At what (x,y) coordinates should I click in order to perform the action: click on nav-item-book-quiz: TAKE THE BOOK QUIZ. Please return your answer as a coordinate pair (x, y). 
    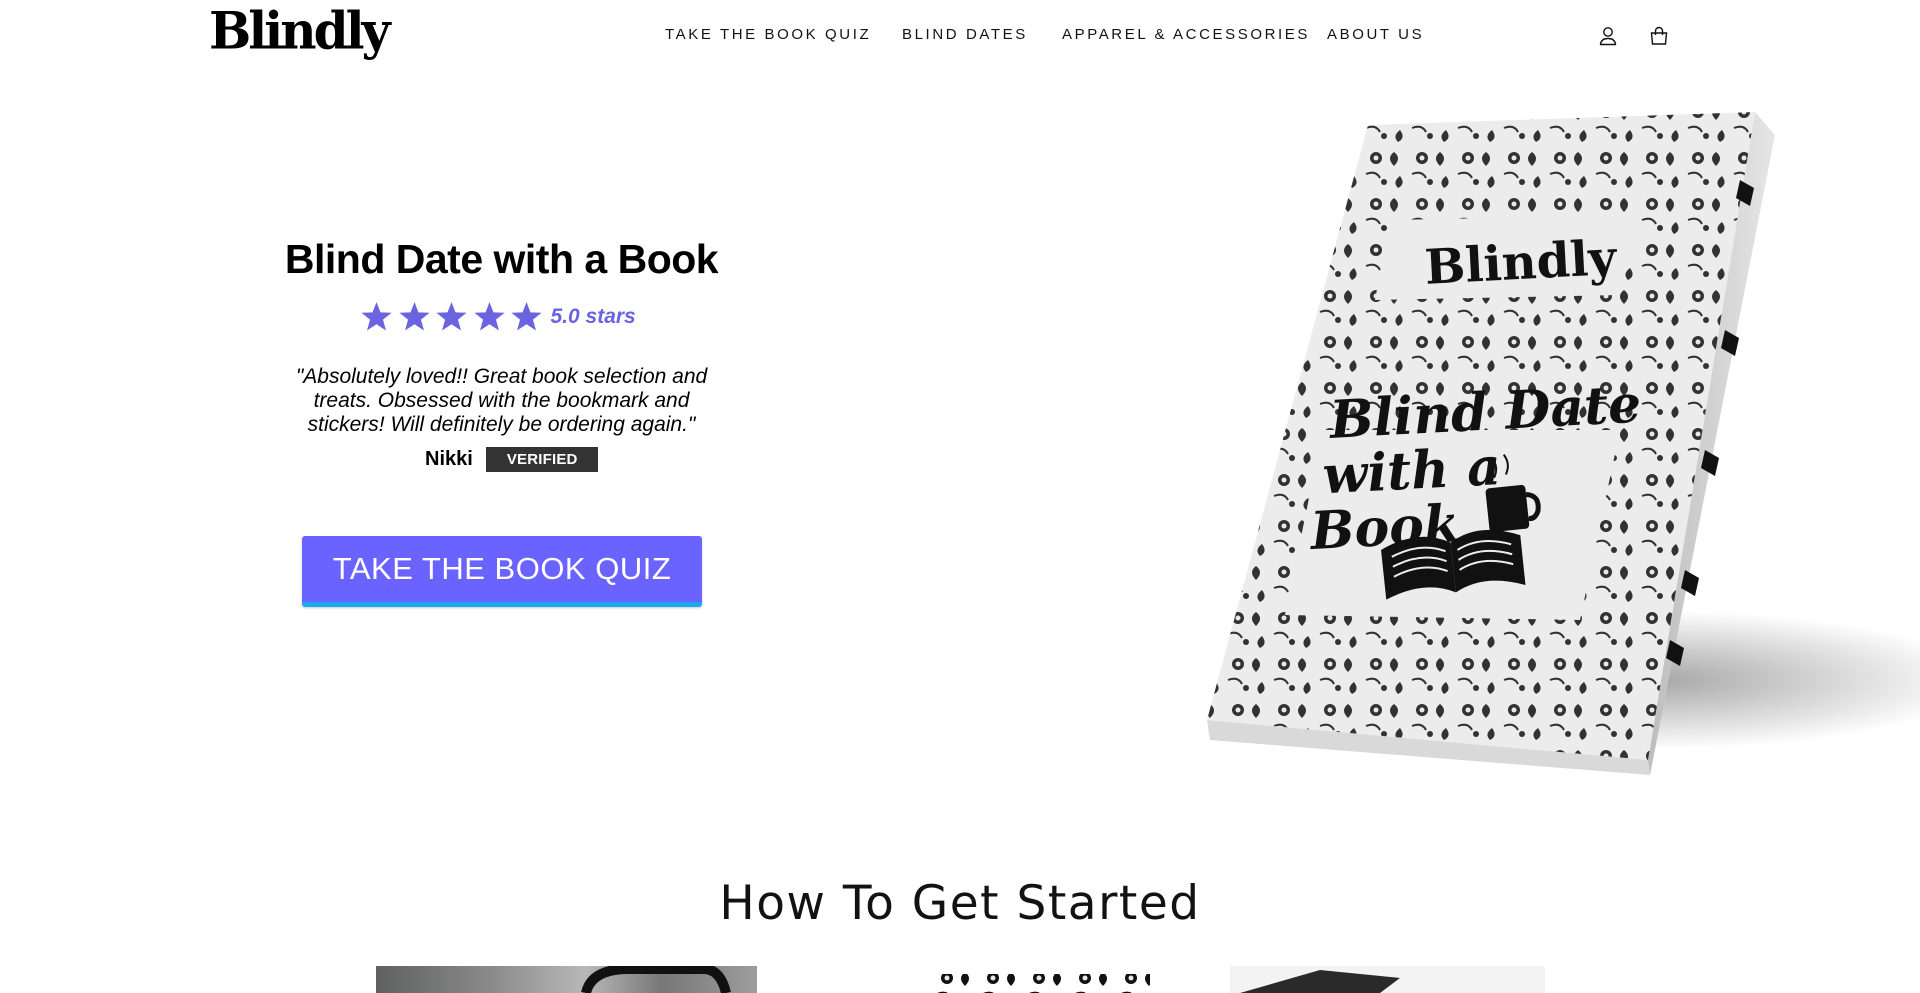
    Looking at the image, I should click on (768, 34).